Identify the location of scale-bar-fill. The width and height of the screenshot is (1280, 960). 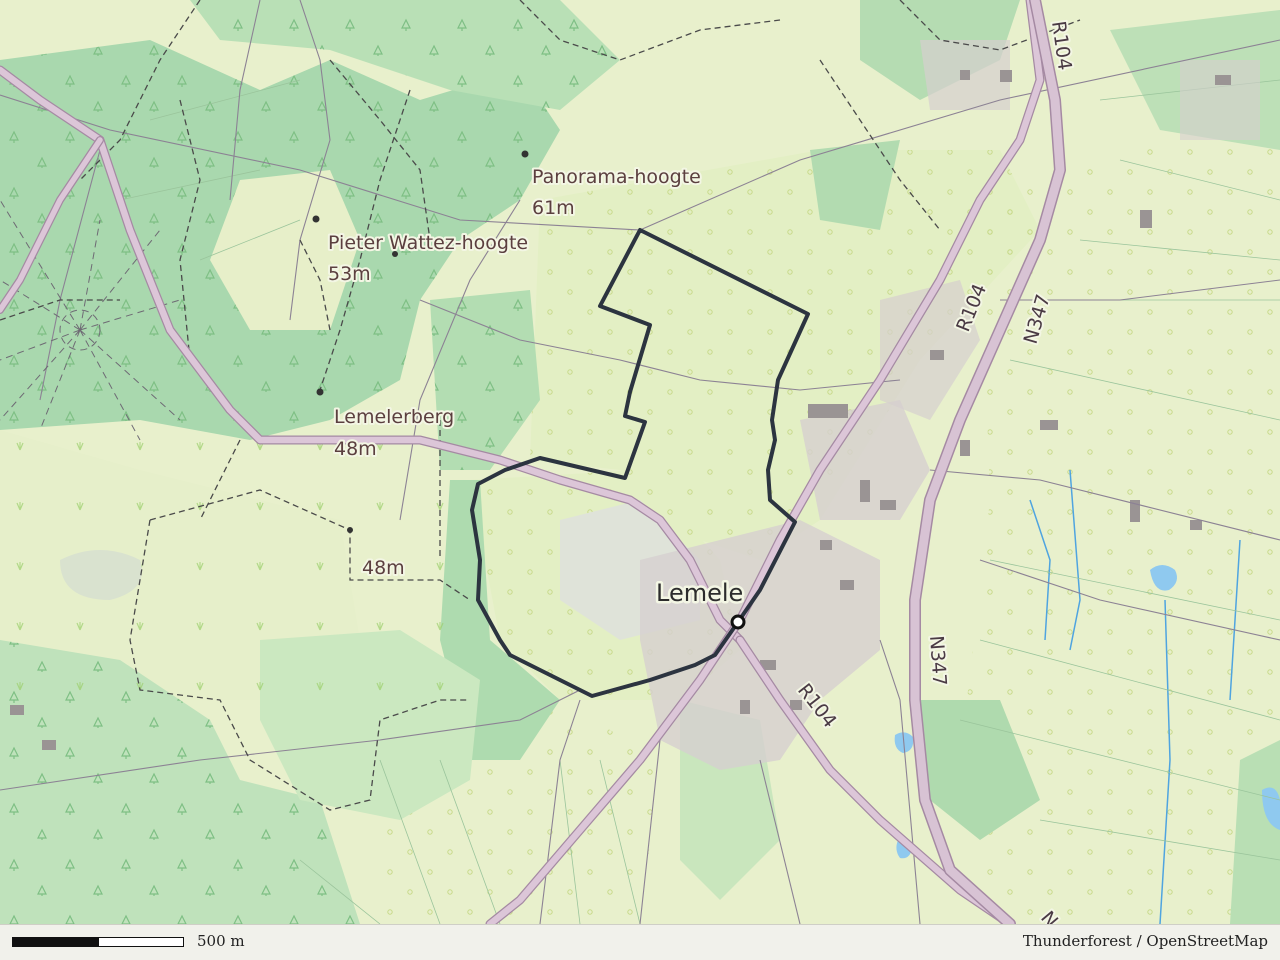
(56, 942).